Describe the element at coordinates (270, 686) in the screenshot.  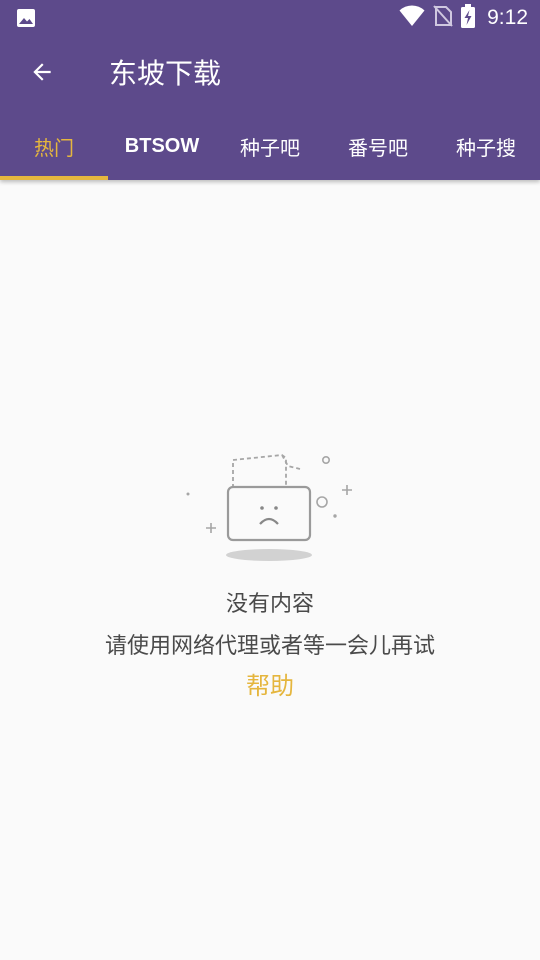
I see `help-link: 帮助` at that location.